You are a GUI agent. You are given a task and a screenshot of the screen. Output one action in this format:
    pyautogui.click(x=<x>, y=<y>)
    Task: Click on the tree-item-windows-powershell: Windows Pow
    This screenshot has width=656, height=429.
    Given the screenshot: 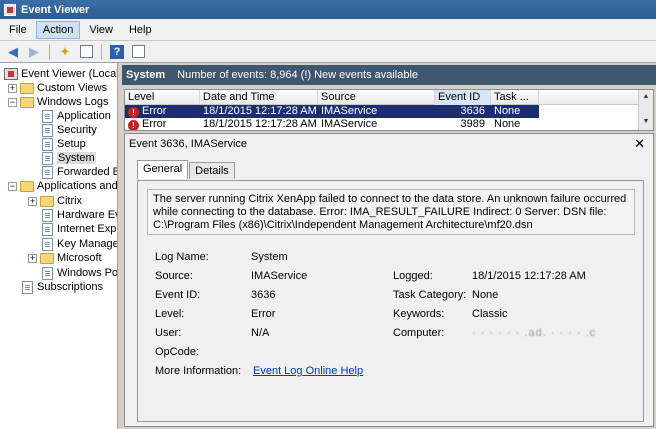 What is the action you would take?
    pyautogui.click(x=79, y=273)
    